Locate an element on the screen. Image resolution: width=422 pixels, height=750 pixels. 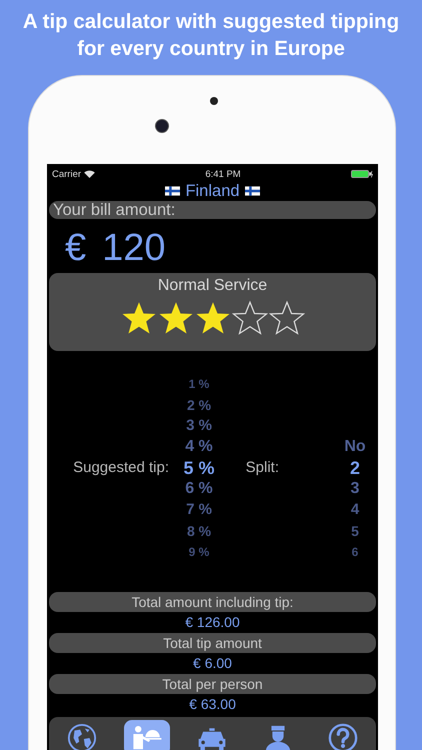
split-option: 5 is located at coordinates (355, 531).